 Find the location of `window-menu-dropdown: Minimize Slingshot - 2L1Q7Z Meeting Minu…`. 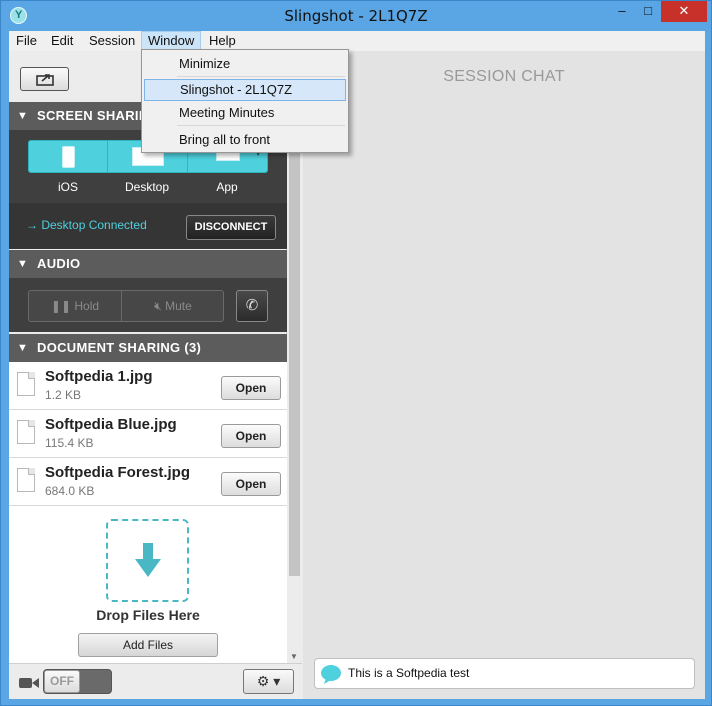

window-menu-dropdown: Minimize Slingshot - 2L1Q7Z Meeting Minu… is located at coordinates (245, 101).